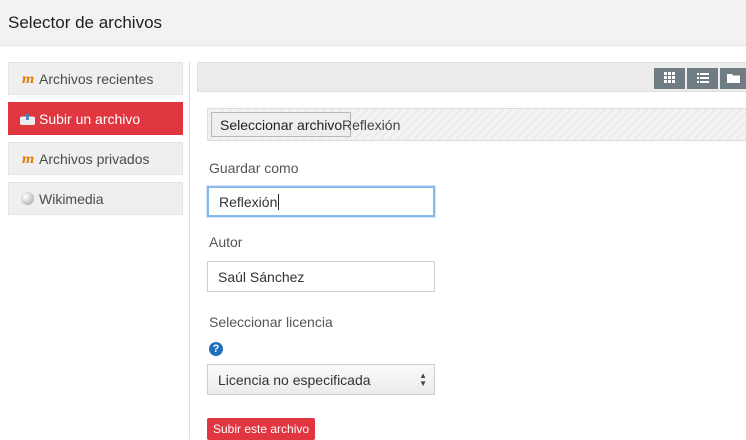 Image resolution: width=746 pixels, height=440 pixels. Describe the element at coordinates (261, 276) in the screenshot. I see `author-value: Saúl Sánchez` at that location.